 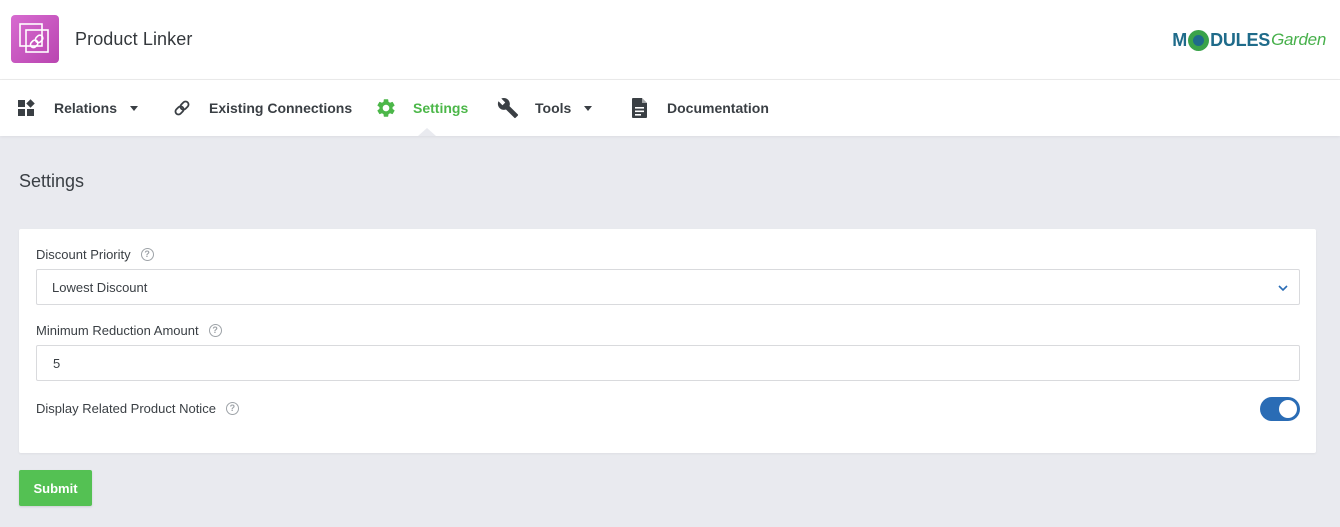 What do you see at coordinates (281, 108) in the screenshot?
I see `nav-label-existing-connections: Existing Connections` at bounding box center [281, 108].